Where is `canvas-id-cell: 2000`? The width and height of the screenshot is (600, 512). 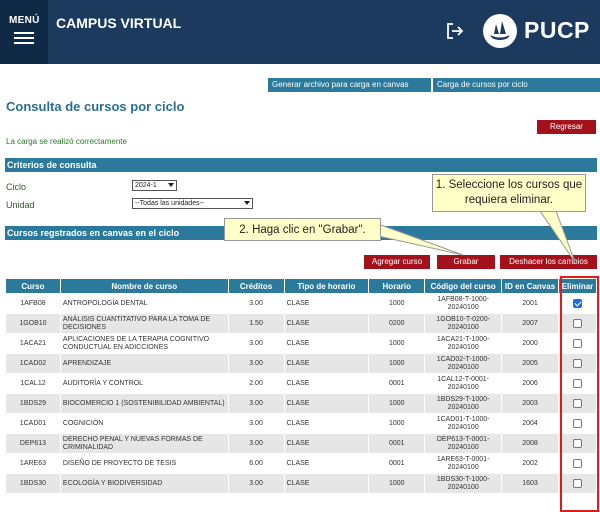
canvas-id-cell: 2000 is located at coordinates (530, 343).